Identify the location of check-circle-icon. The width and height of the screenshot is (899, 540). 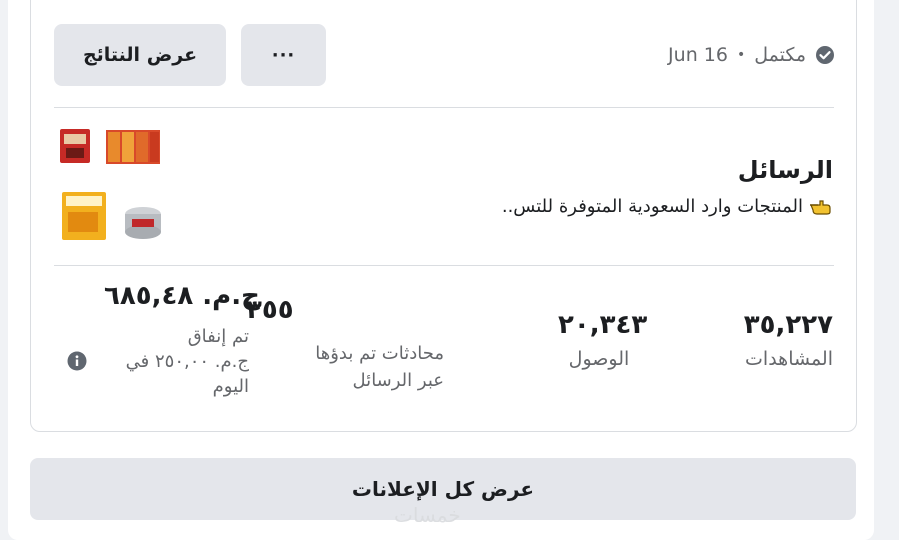
(825, 55).